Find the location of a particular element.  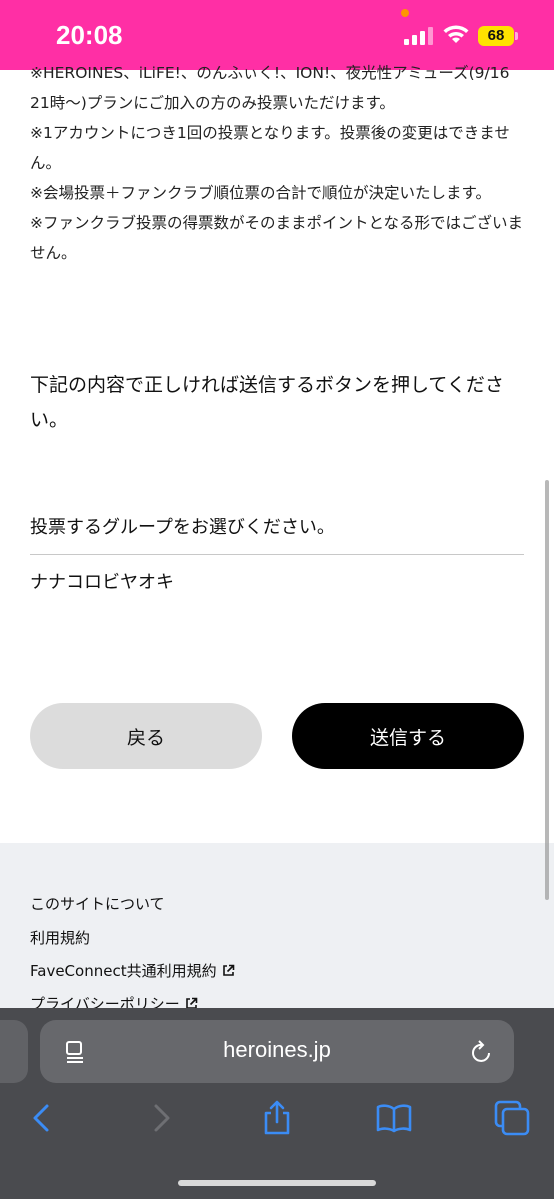

note-item: ※1アカウントにつき1回の投票となります。投票後の変更はできません。 is located at coordinates (270, 148).